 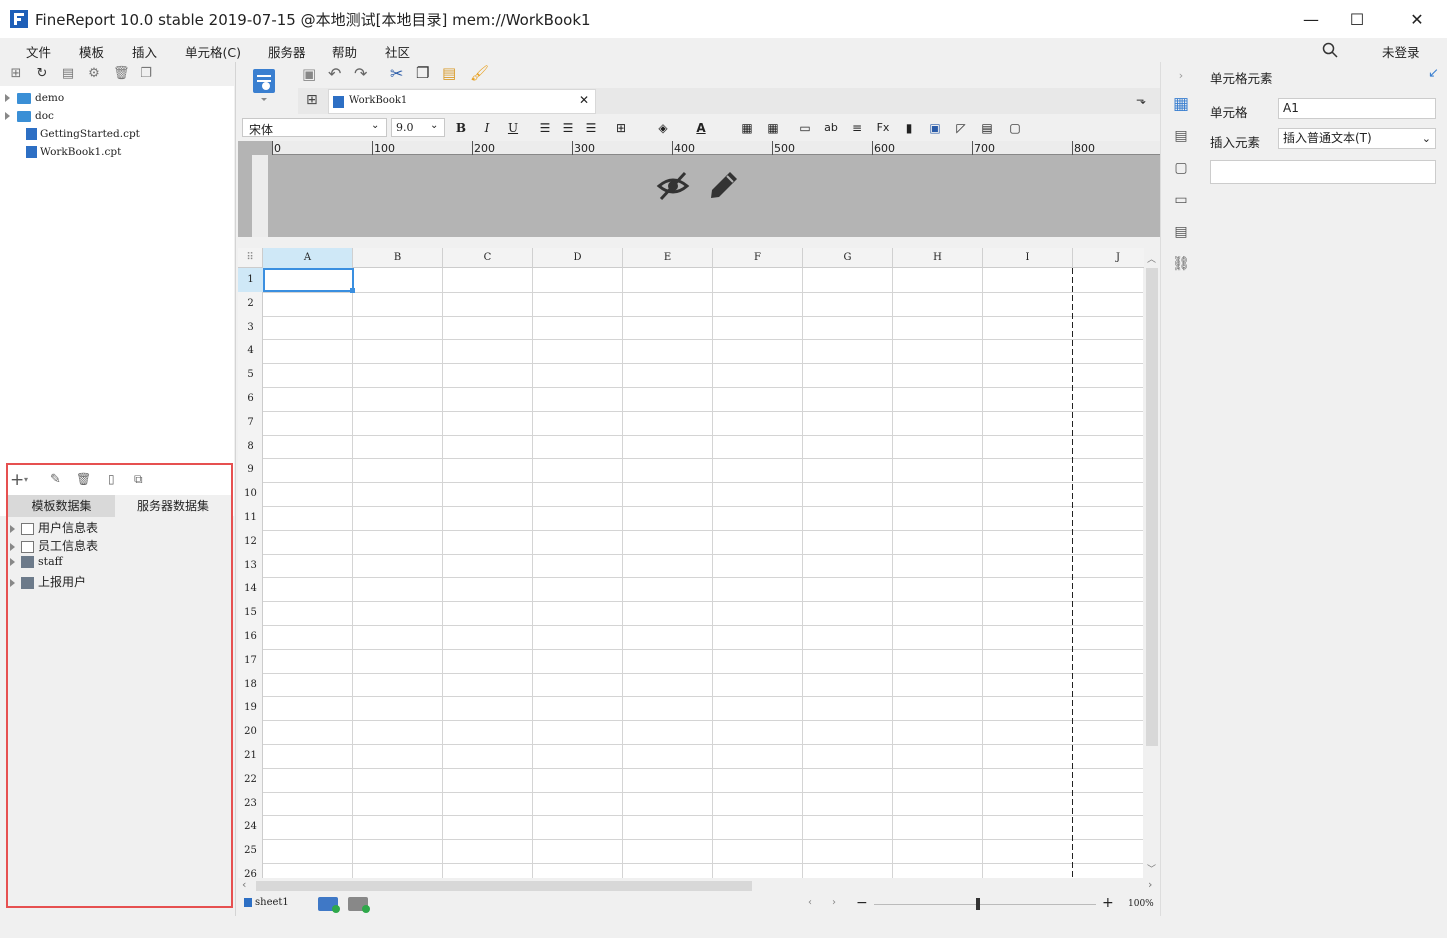 What do you see at coordinates (961, 128) in the screenshot?
I see `insert-slash-icon: ◸` at bounding box center [961, 128].